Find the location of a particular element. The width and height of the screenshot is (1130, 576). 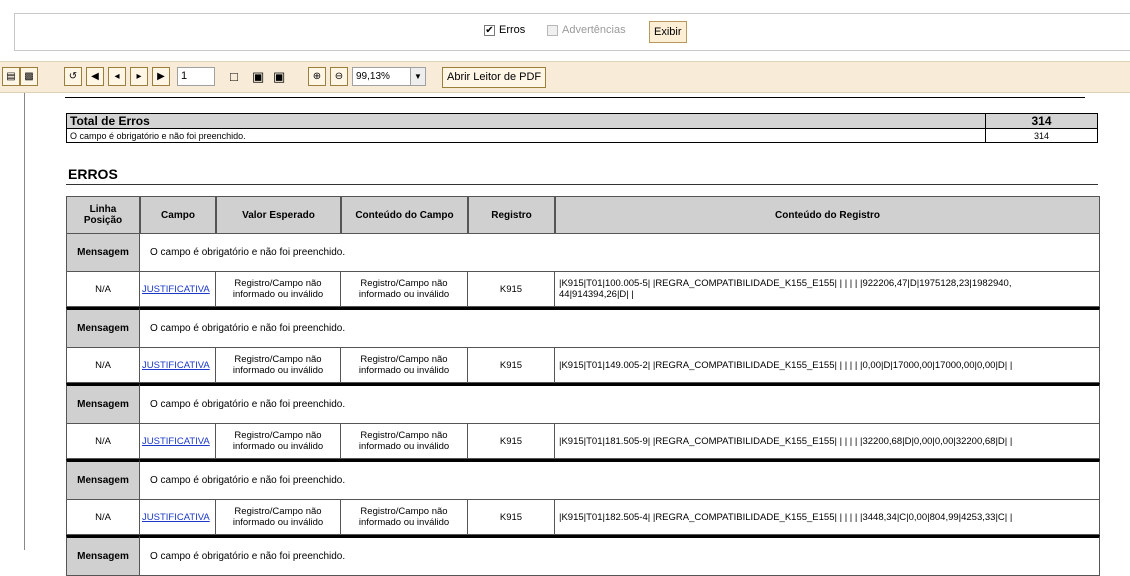

advertencias-label: Advertências is located at coordinates (594, 30).